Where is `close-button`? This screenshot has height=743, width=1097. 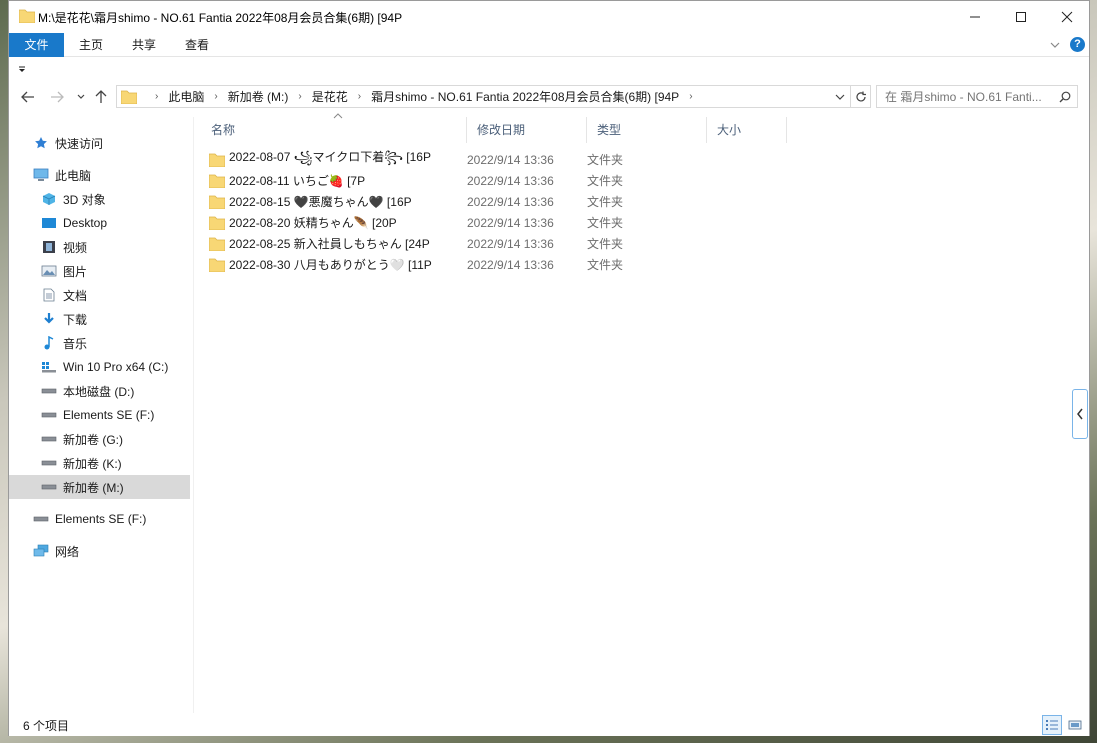
close-button is located at coordinates (1067, 17).